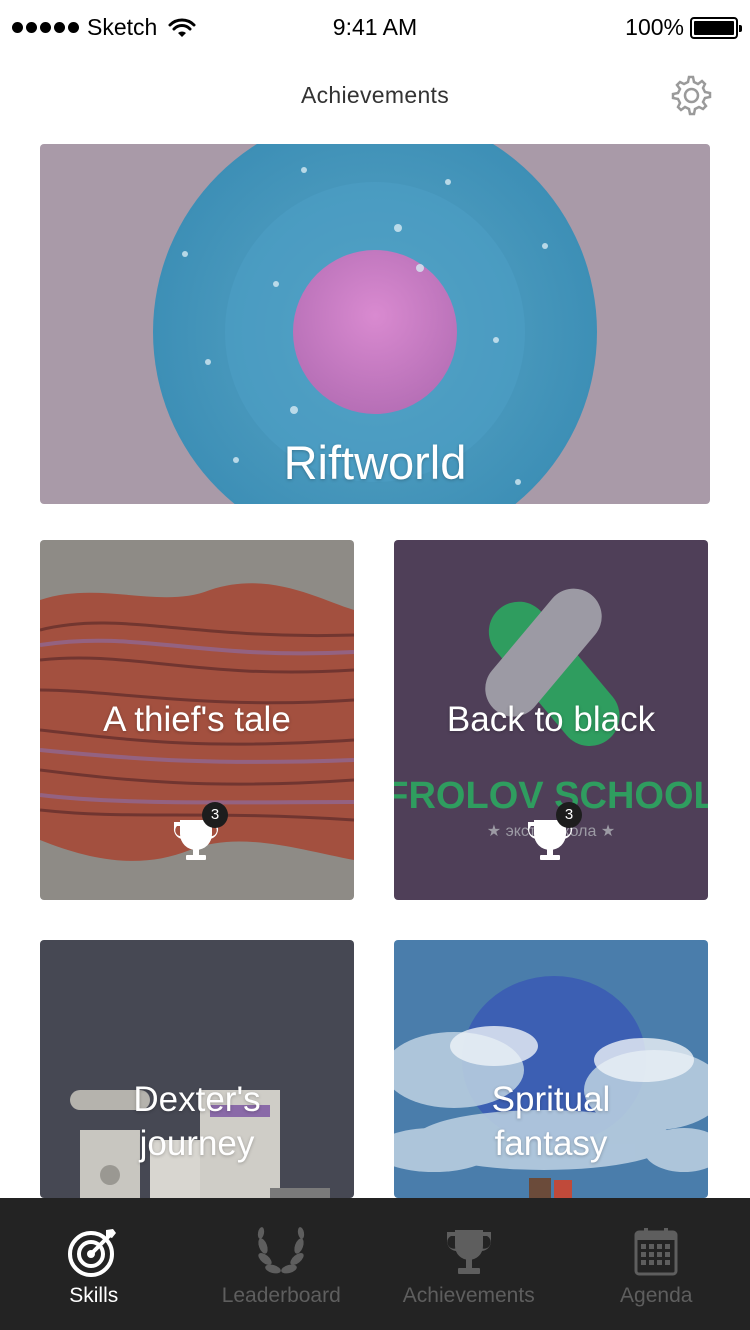  I want to click on tab-skills: Skills, so click(94, 1264).